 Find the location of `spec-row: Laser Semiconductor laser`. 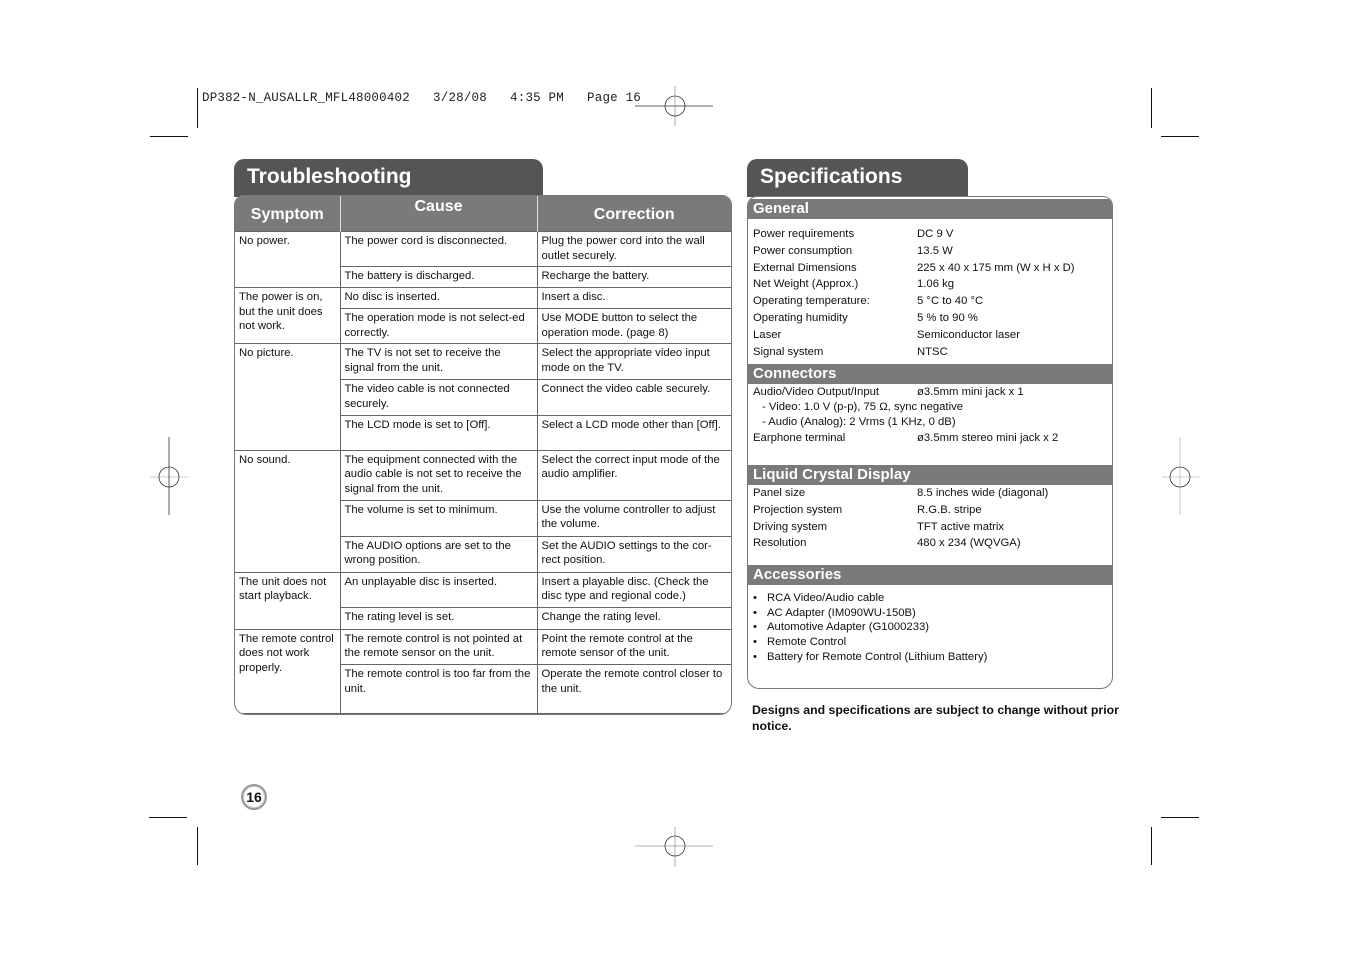

spec-row: Laser Semiconductor laser is located at coordinates (930, 335).